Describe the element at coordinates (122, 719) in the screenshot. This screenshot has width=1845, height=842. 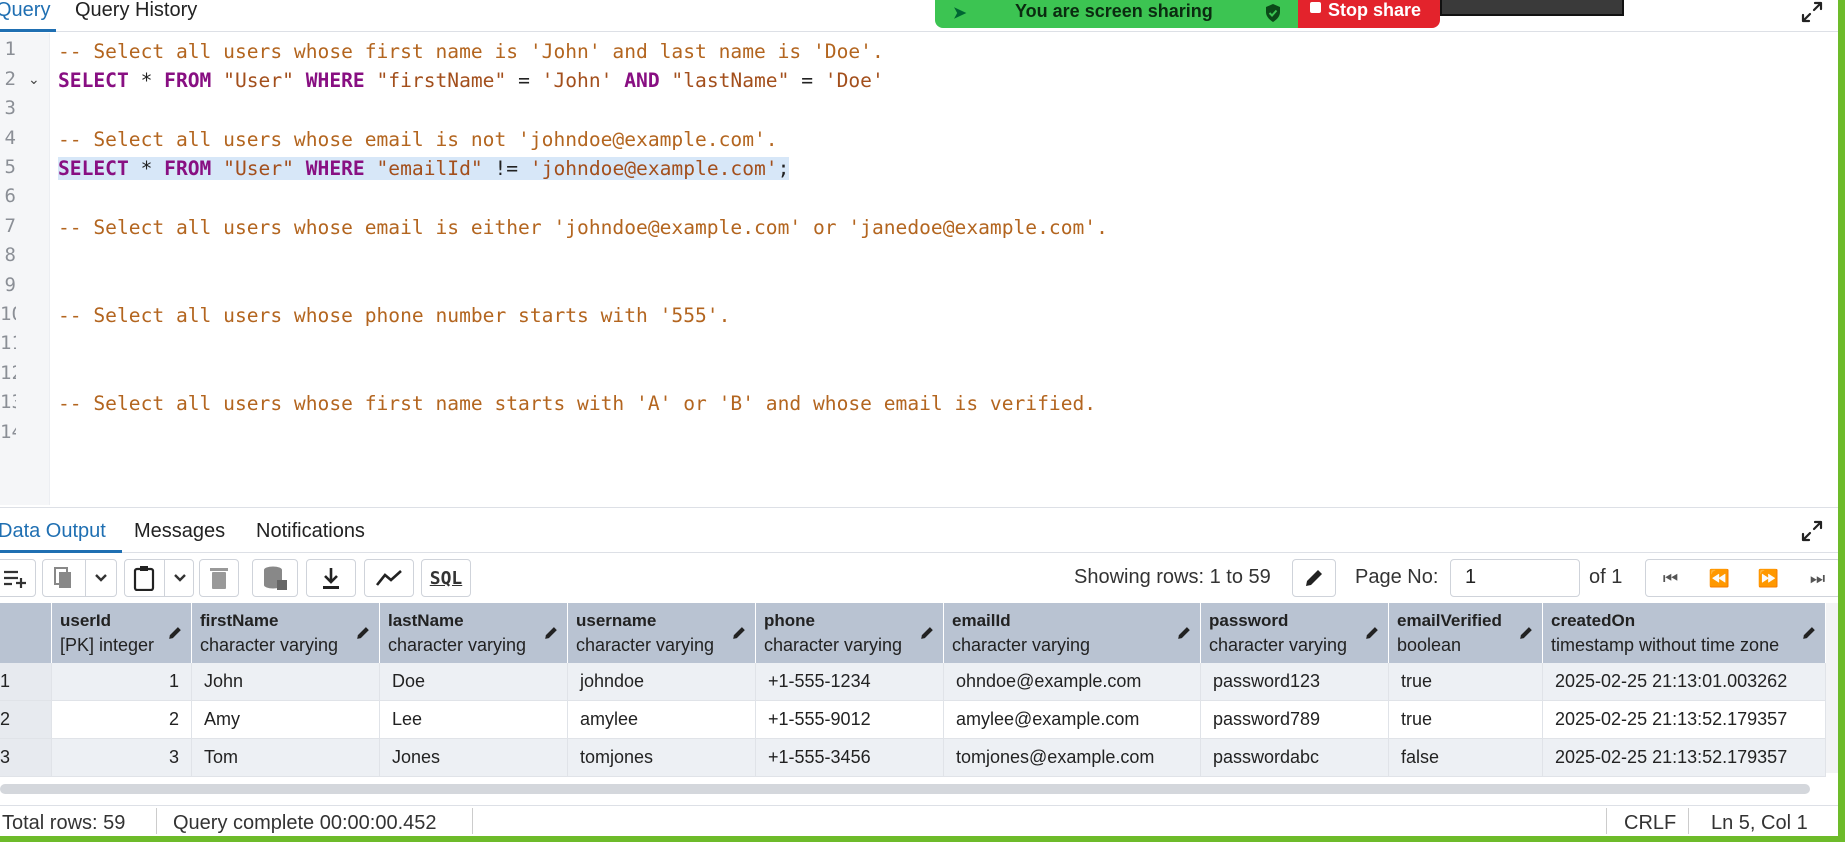
I see `table-cell: 2` at that location.